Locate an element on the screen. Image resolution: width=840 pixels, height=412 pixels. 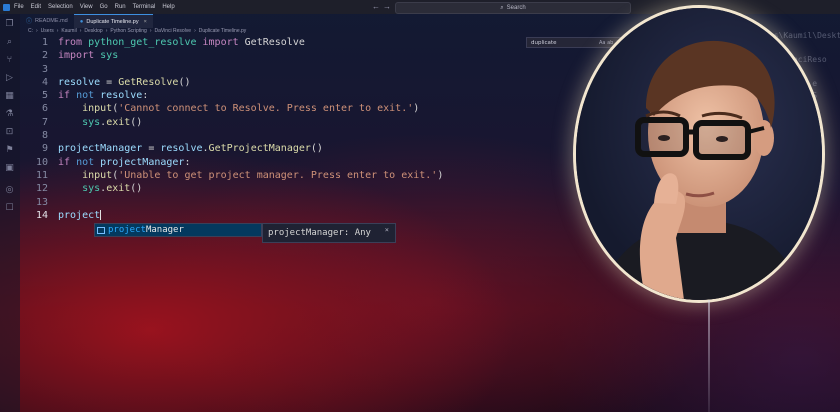
source-control-icon: ⑂ is located at coordinates (9, 60).